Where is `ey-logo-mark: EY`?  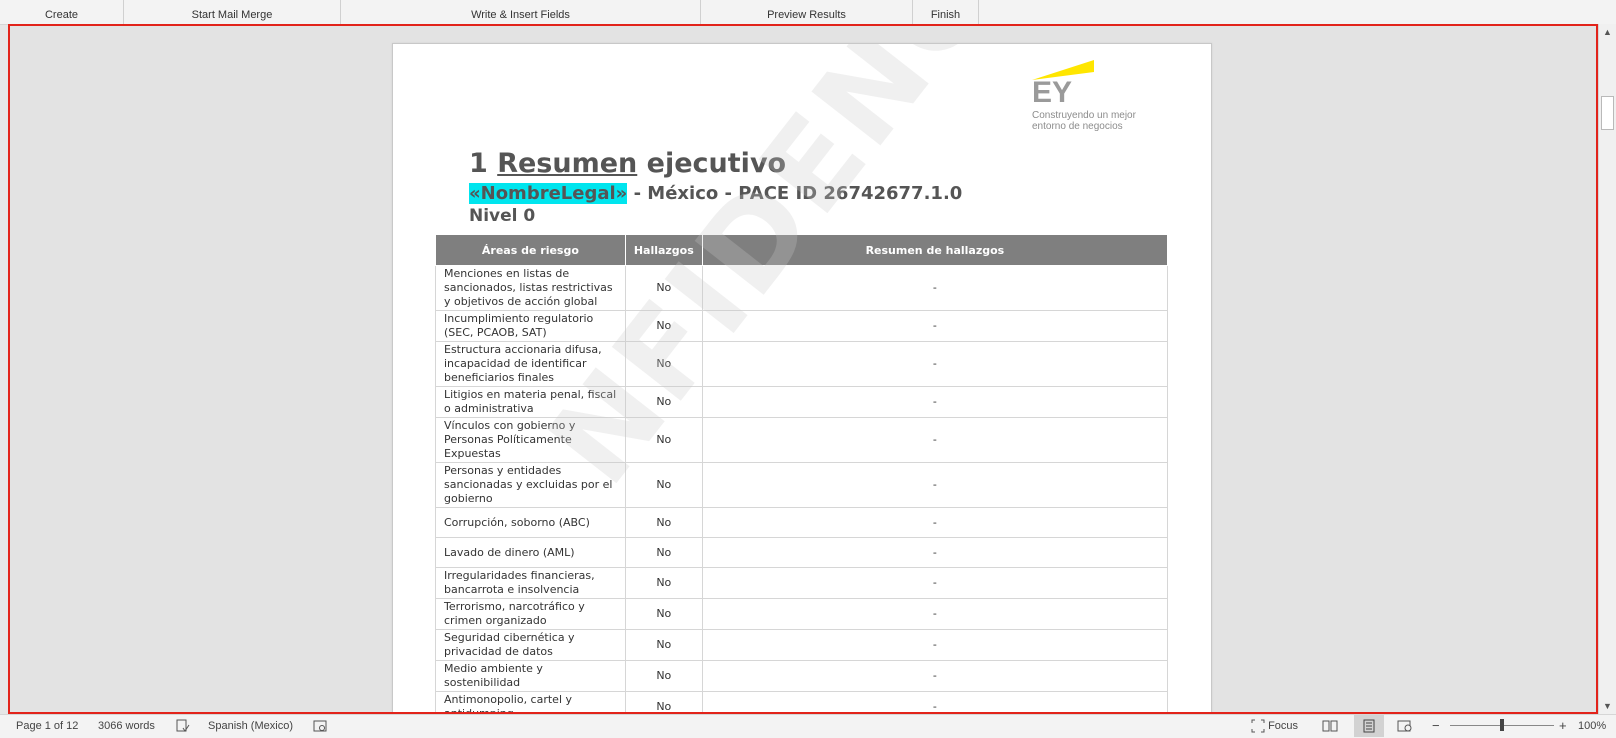
ey-logo-mark: EY is located at coordinates (1063, 84).